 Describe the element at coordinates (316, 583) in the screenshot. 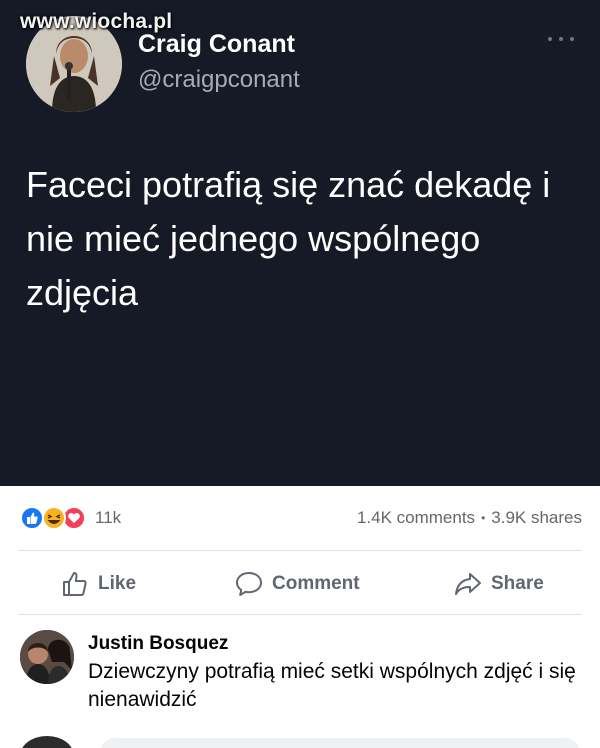

I see `comment-label: Comment` at that location.